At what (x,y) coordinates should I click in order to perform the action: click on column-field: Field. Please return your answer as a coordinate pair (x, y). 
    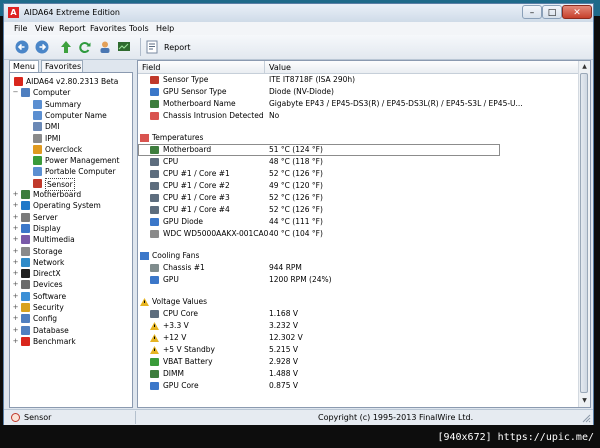
    Looking at the image, I should click on (151, 67).